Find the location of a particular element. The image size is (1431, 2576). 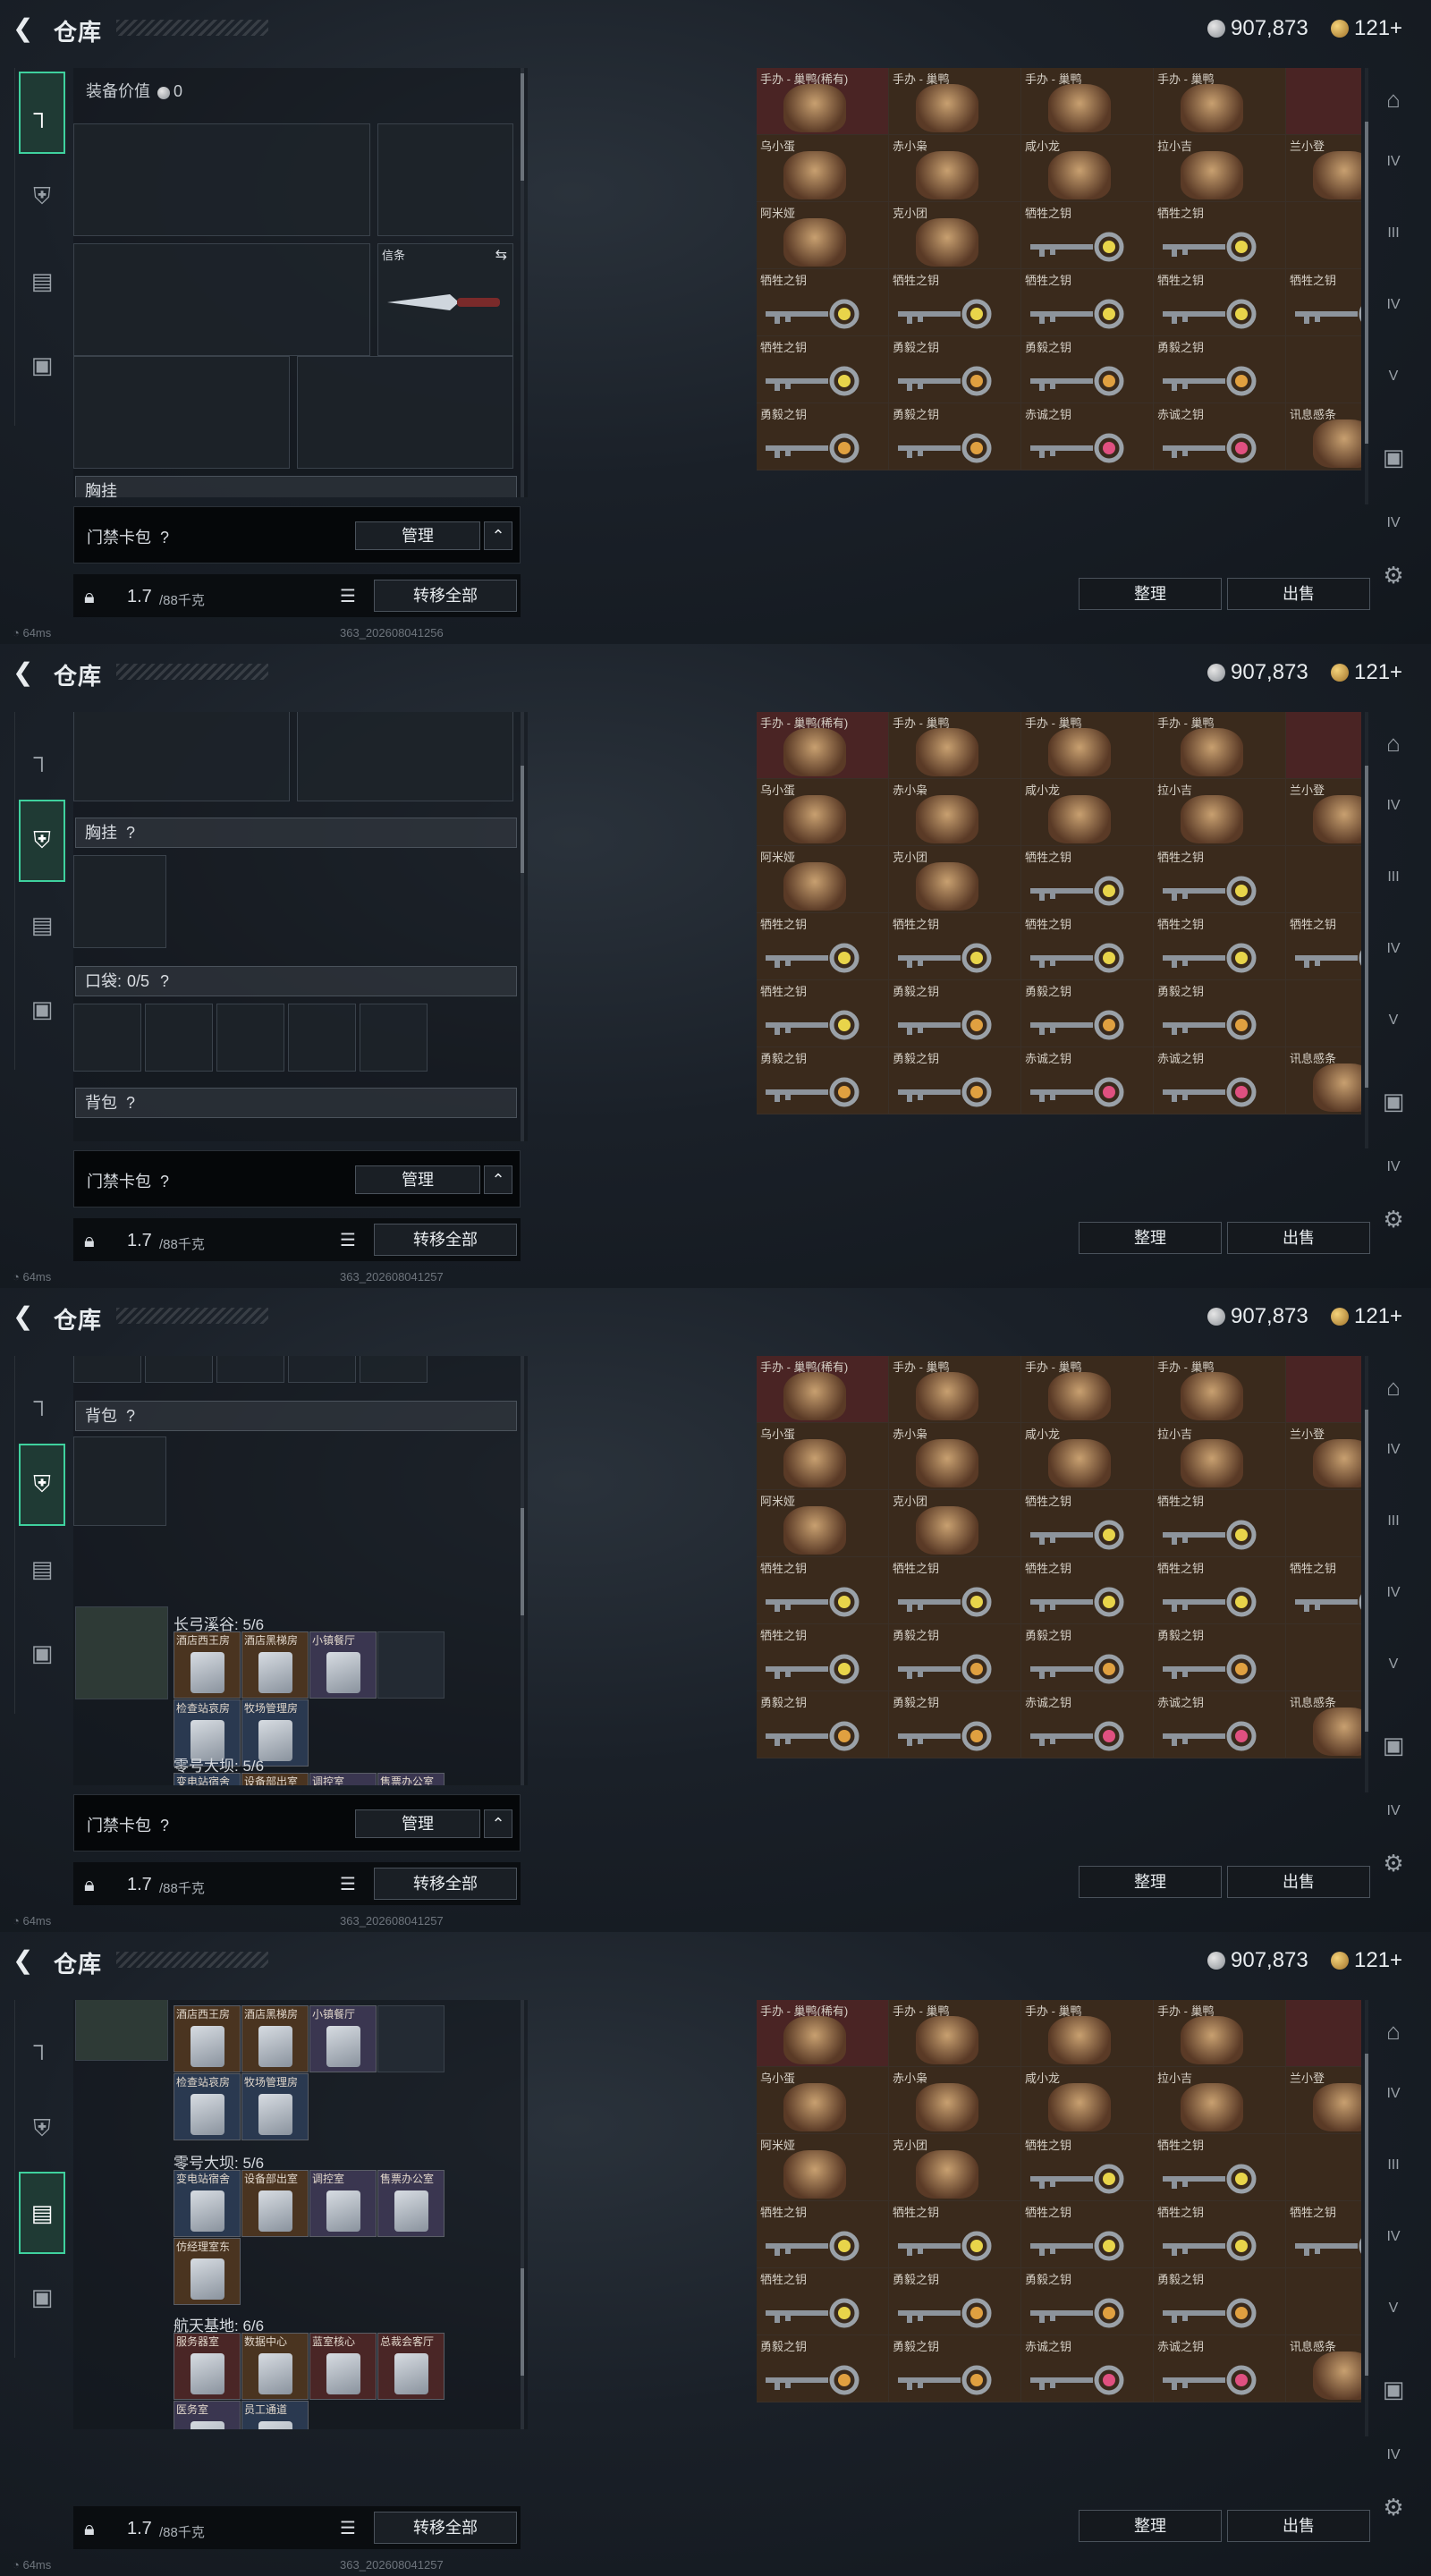

storage-cell: 拉小吉 is located at coordinates (1220, 168).